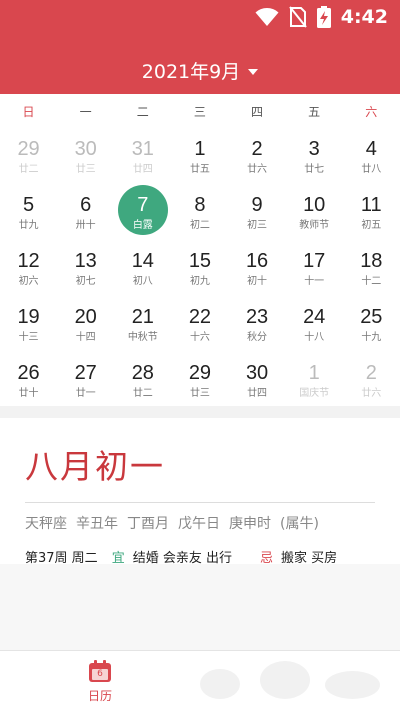 This screenshot has width=400, height=710. Describe the element at coordinates (28, 373) in the screenshot. I see `day-number: 26` at that location.